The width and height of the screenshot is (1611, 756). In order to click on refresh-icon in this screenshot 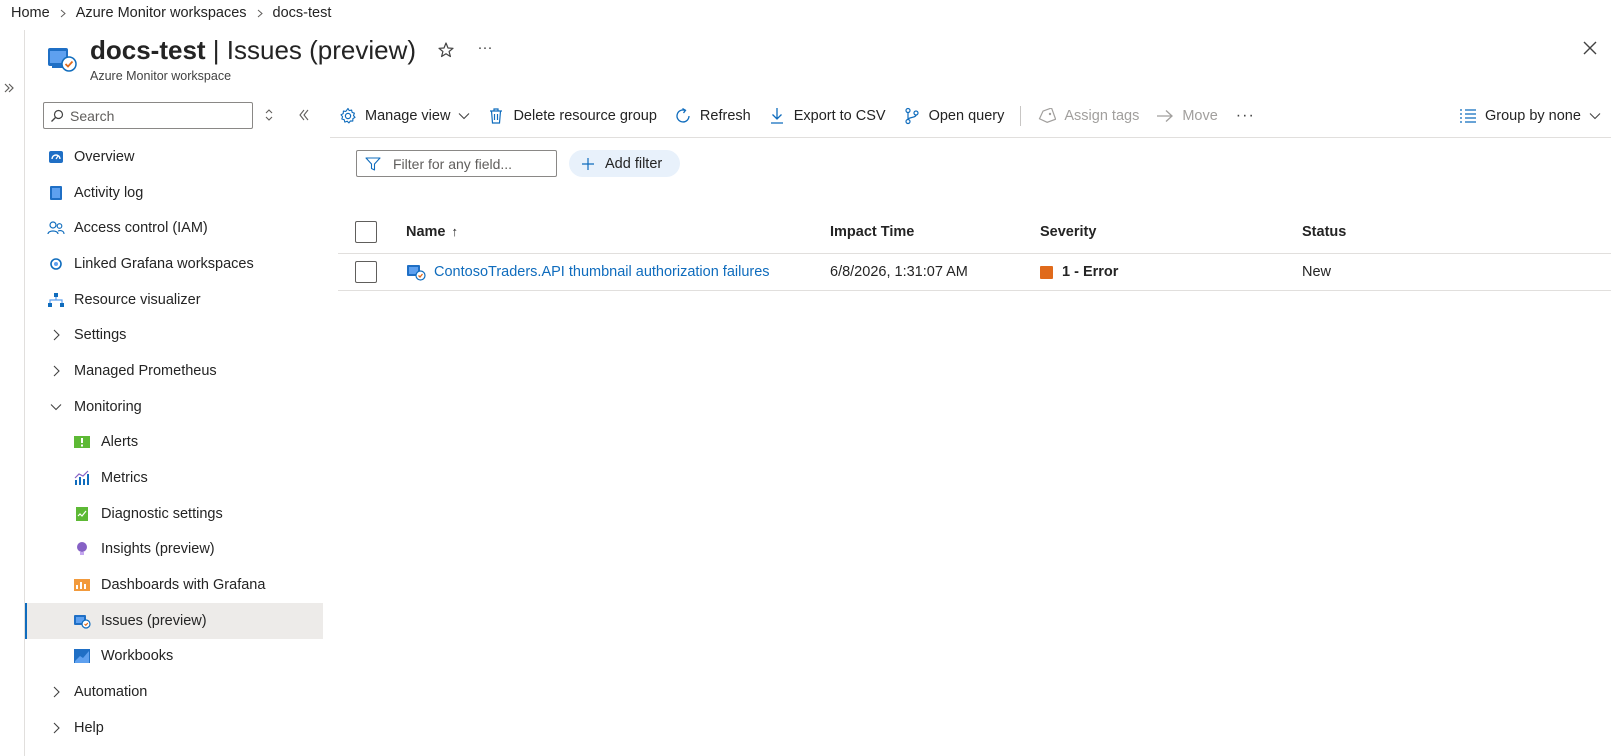, I will do `click(683, 116)`.